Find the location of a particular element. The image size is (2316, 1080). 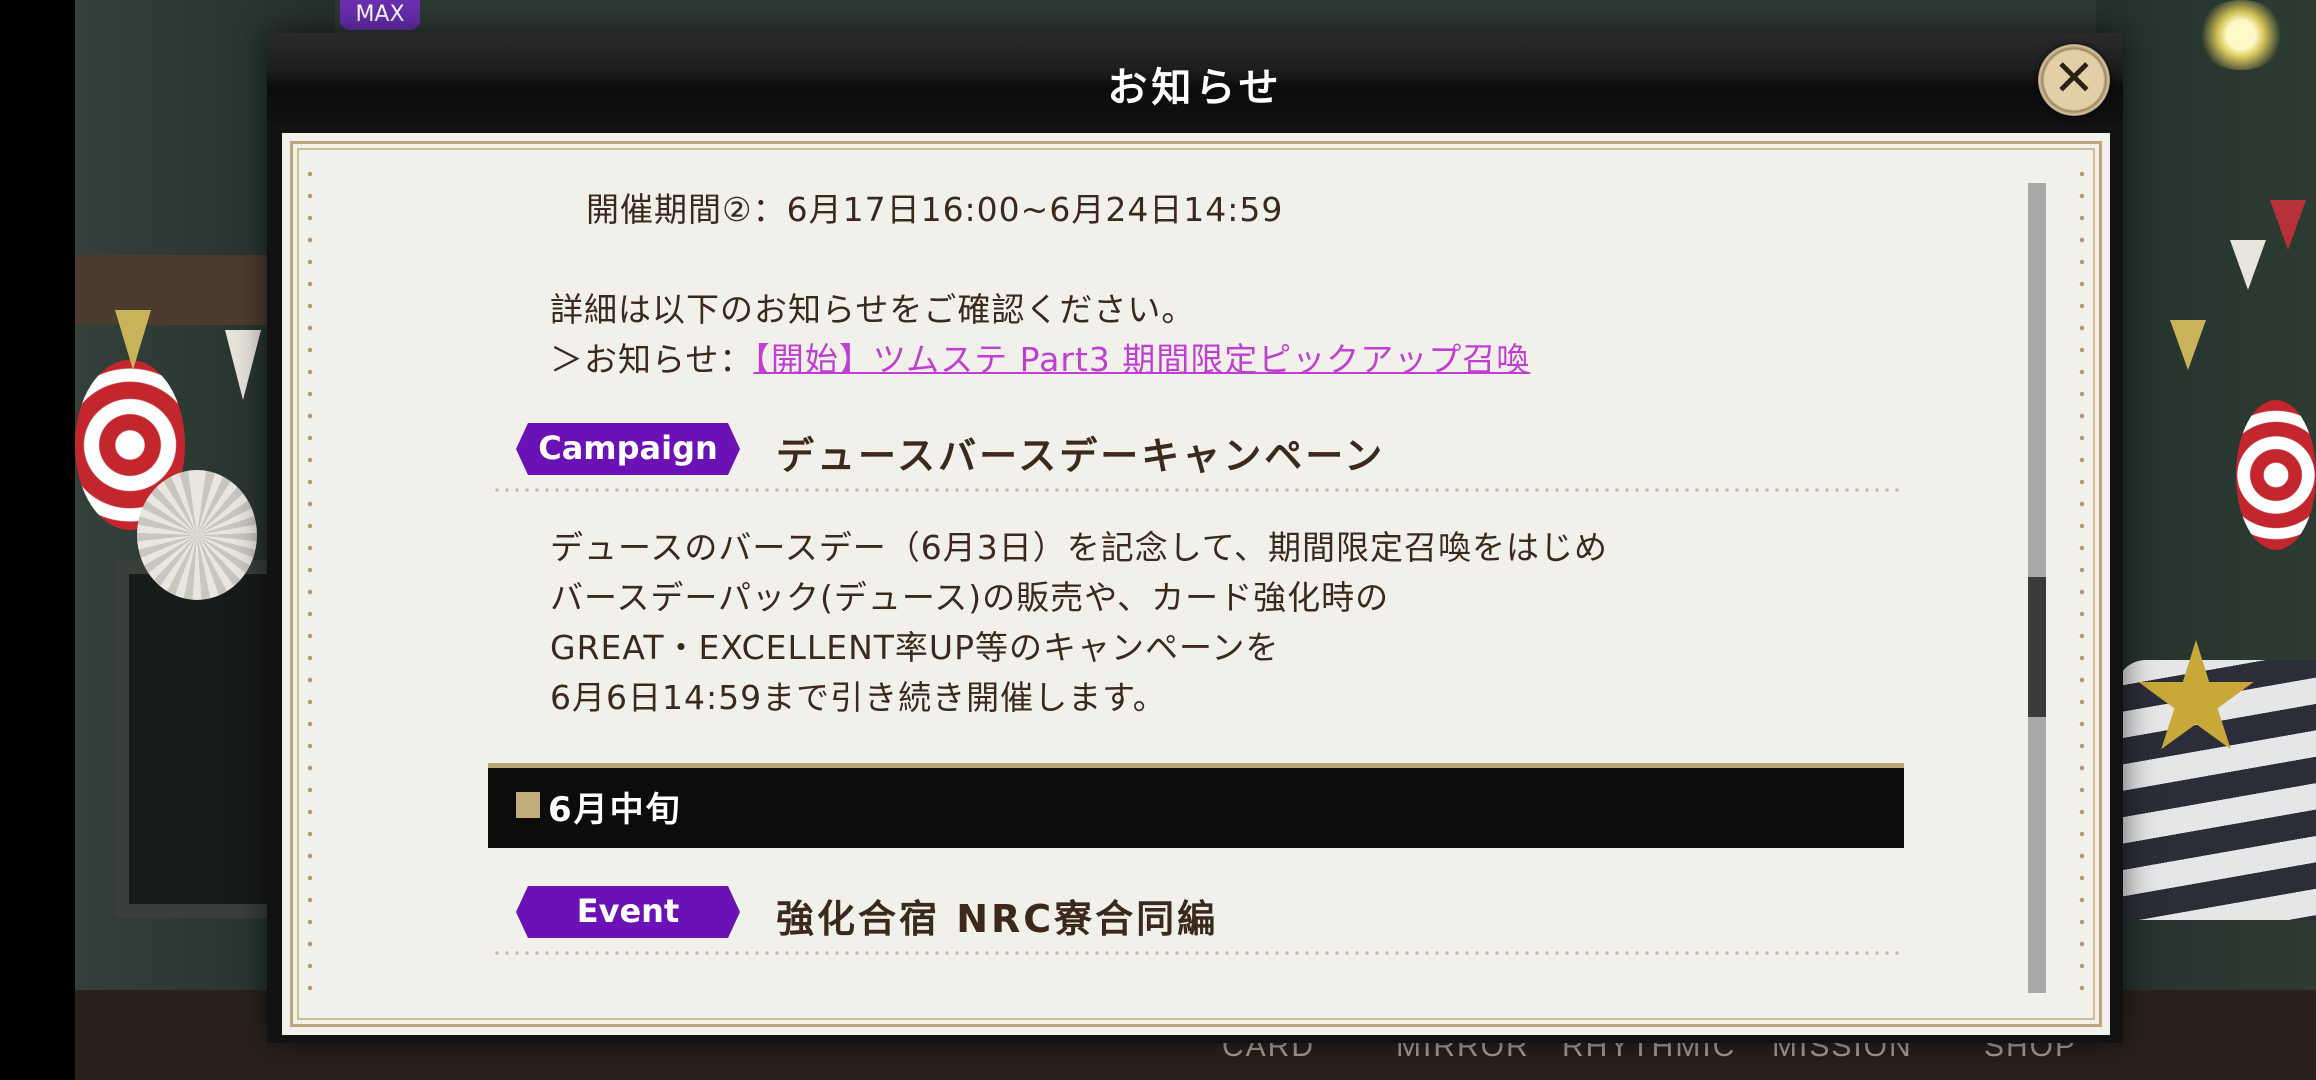

lamp is located at coordinates (2241, 35).